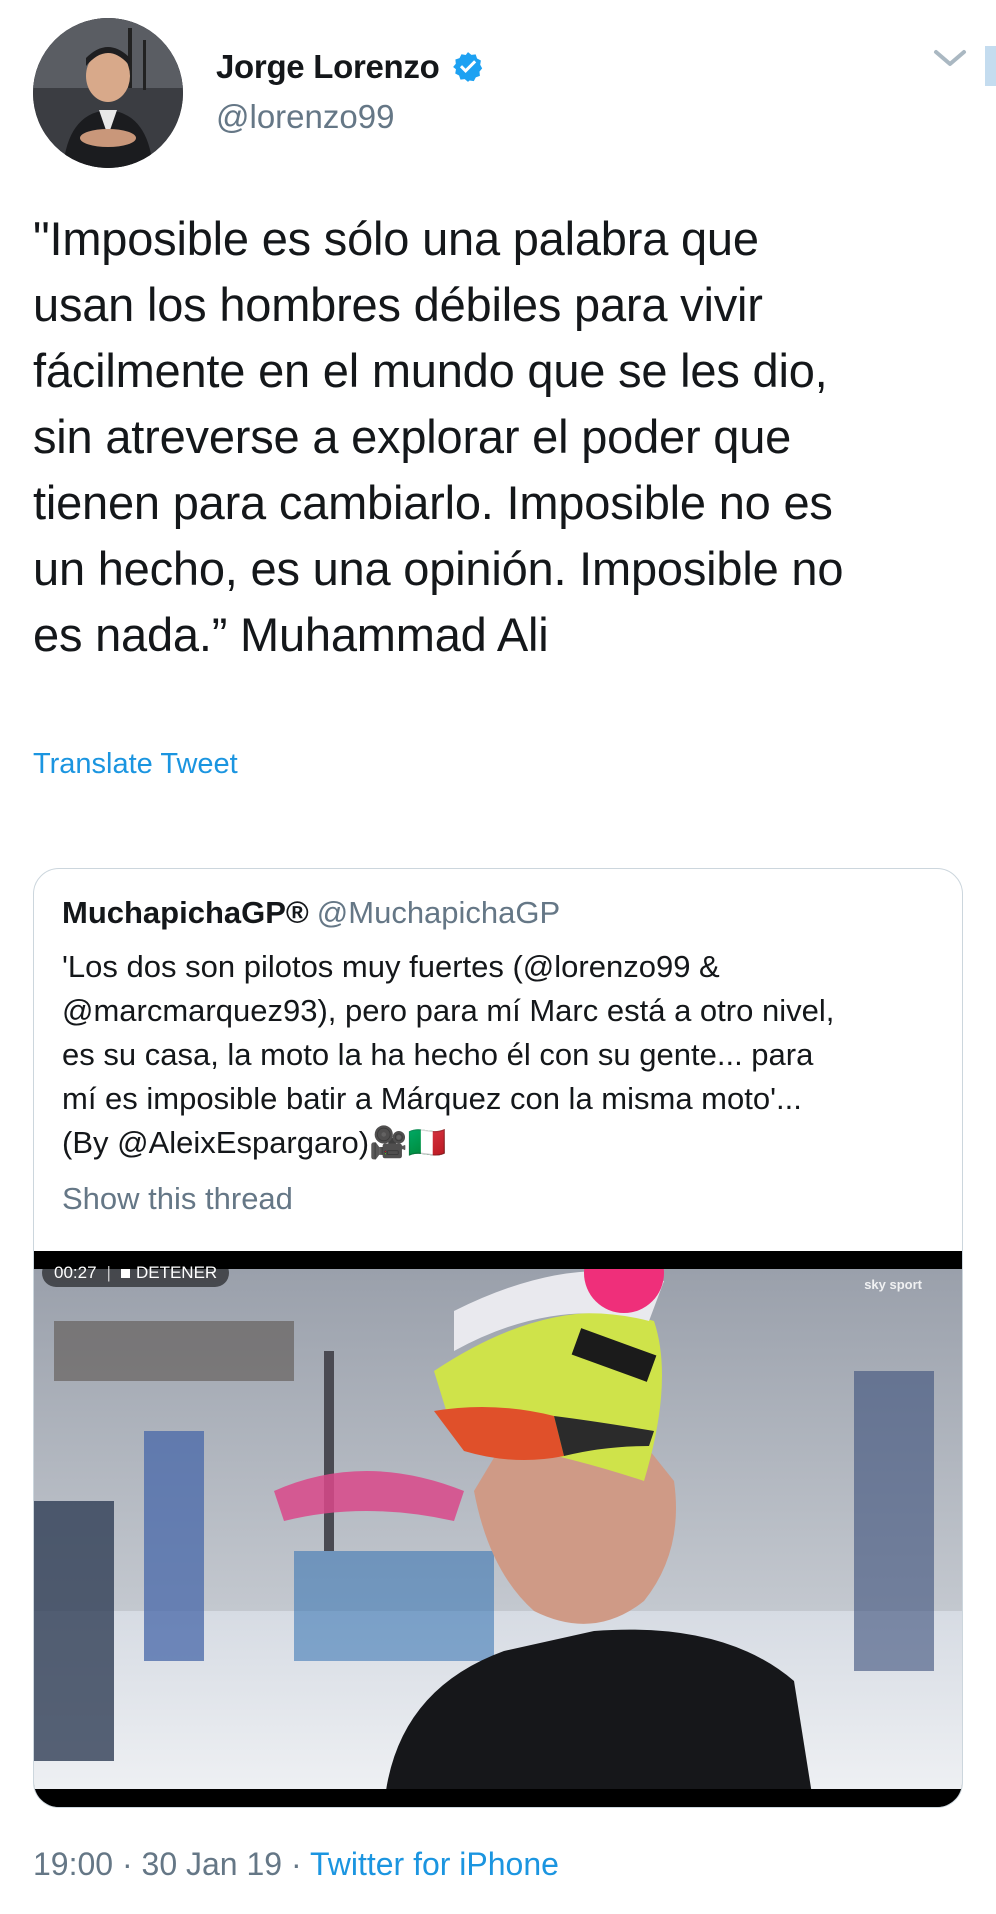  What do you see at coordinates (438, 912) in the screenshot?
I see `quoted-author-handle: @MuchapichaGP` at bounding box center [438, 912].